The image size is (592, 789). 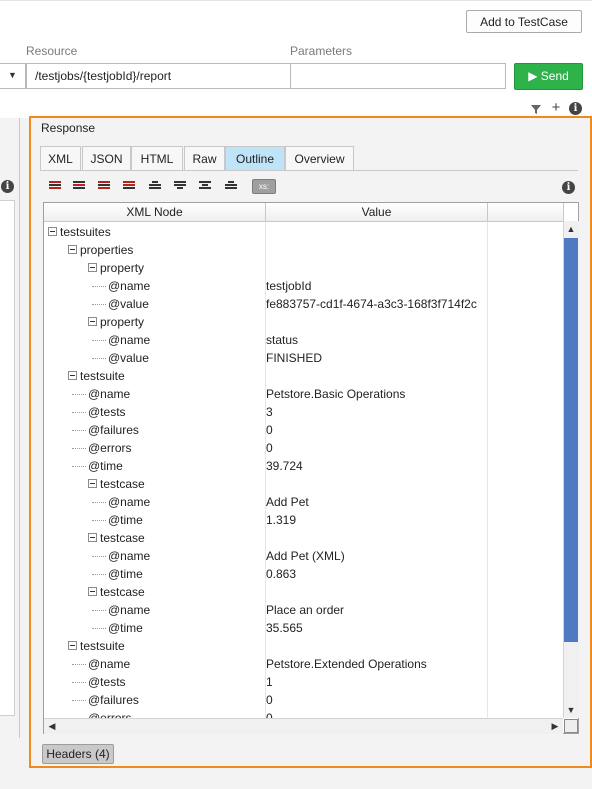 I want to click on send-button: ▶ Send, so click(x=548, y=76).